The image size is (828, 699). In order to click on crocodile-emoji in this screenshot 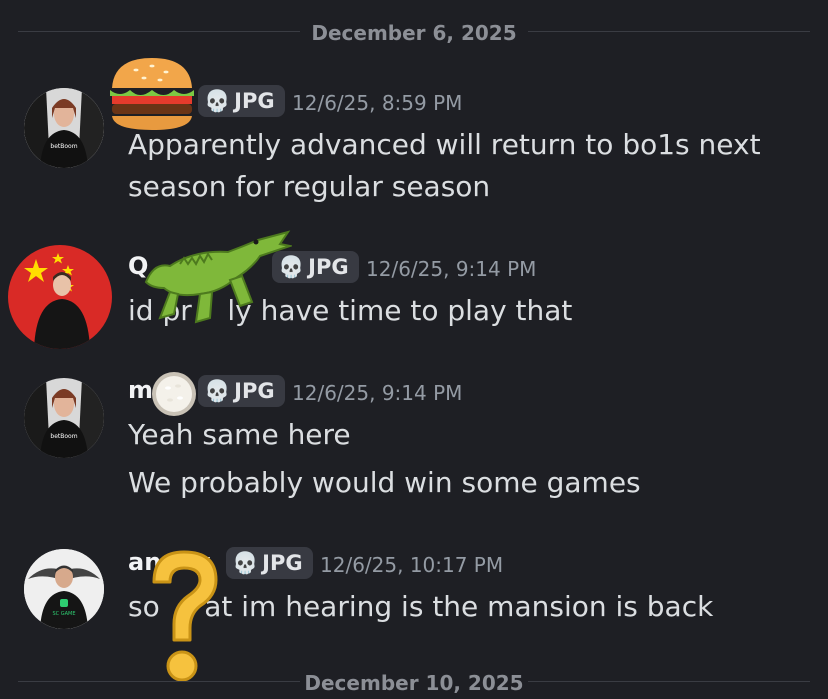, I will do `click(217, 277)`.